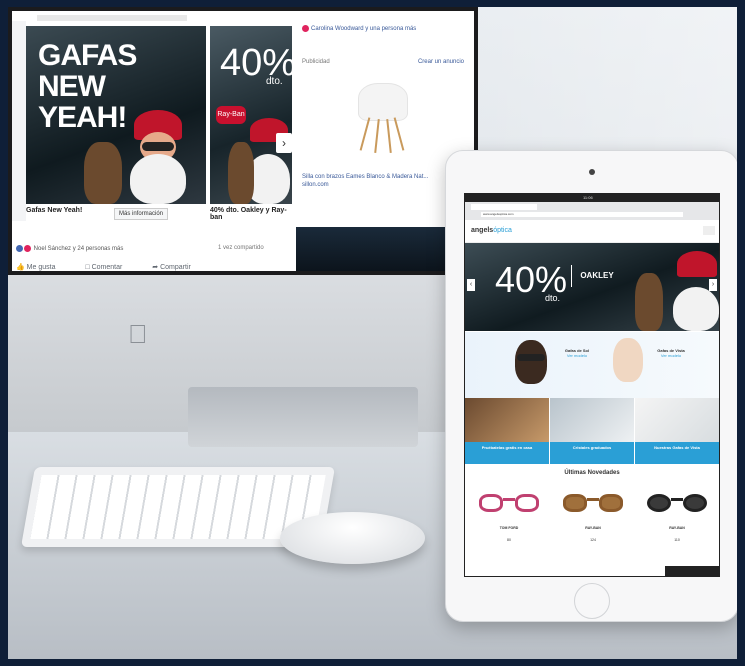  What do you see at coordinates (383, 62) in the screenshot?
I see `sponsored-row: Publicidad Crear un anuncio` at bounding box center [383, 62].